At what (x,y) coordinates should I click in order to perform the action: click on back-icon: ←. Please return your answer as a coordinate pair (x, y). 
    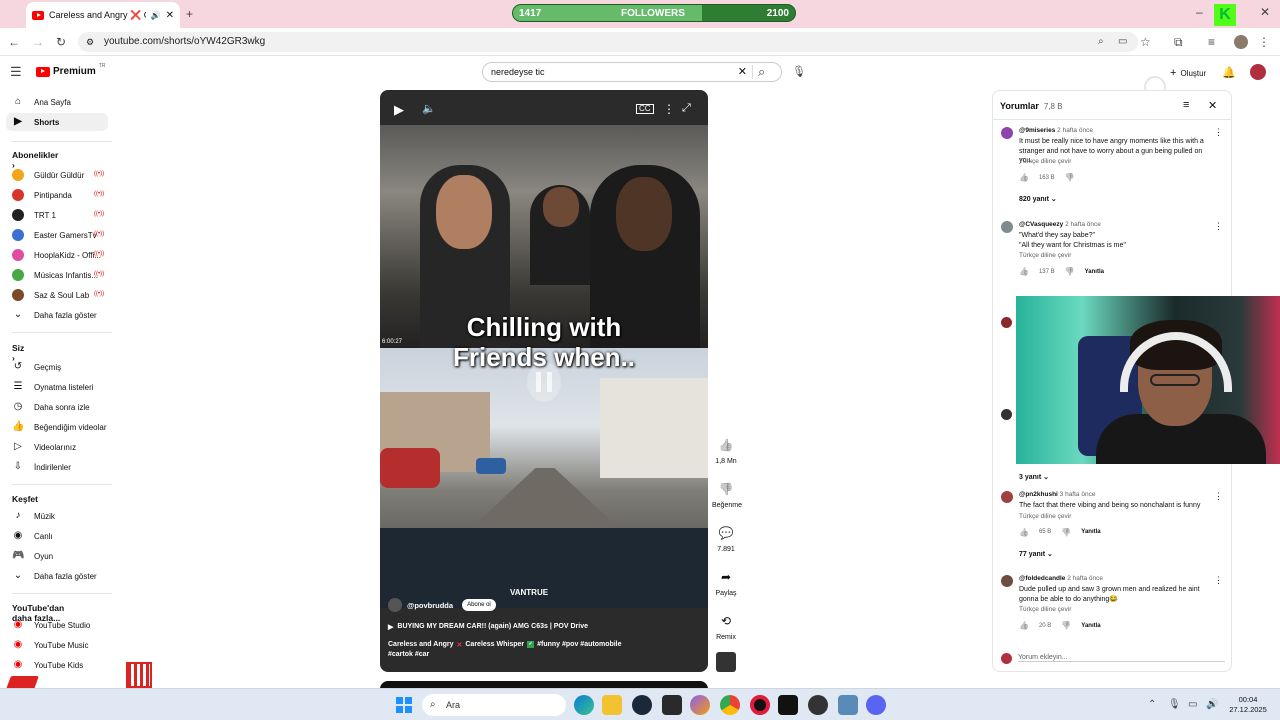
    Looking at the image, I should click on (14, 42).